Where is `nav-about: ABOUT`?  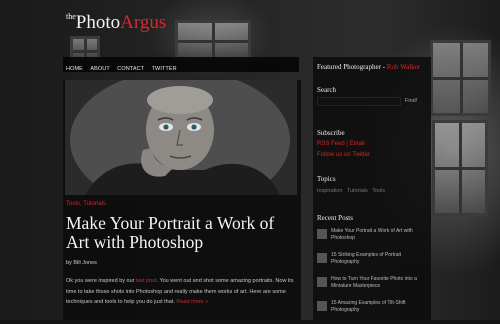 nav-about: ABOUT is located at coordinates (99, 69).